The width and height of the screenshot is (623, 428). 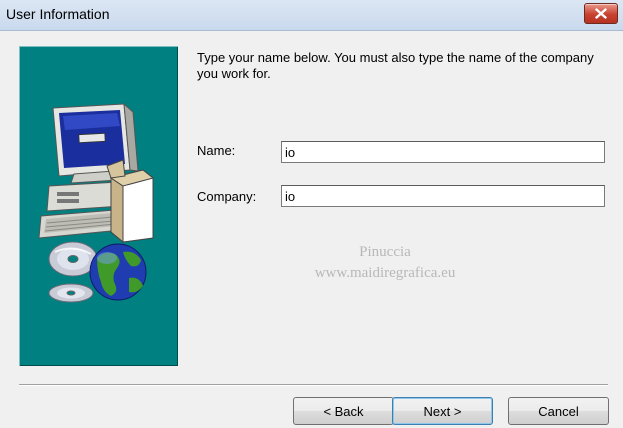 I want to click on cancel-button: Cancel, so click(x=558, y=411).